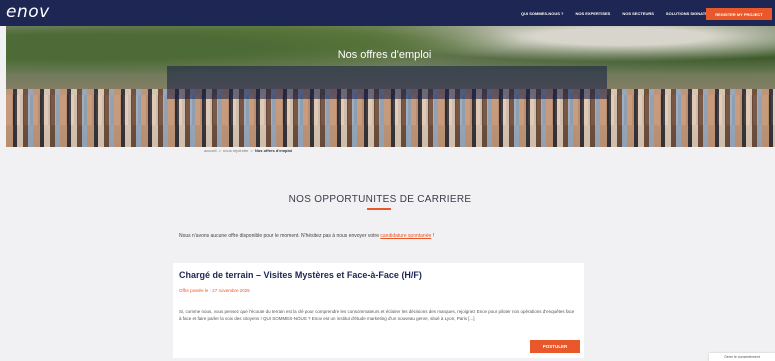  Describe the element at coordinates (387, 82) in the screenshot. I see `hero-title-overlay` at that location.